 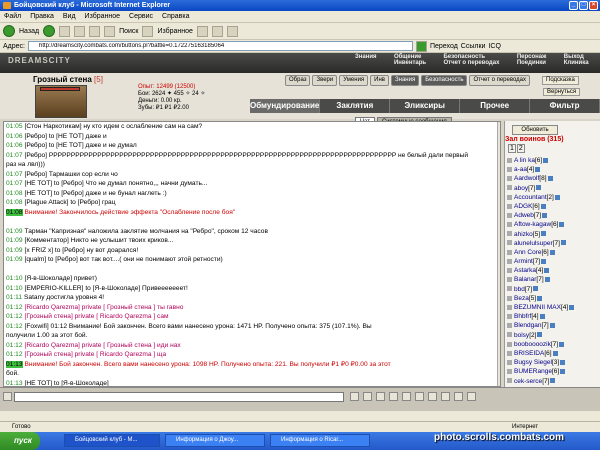 What do you see at coordinates (202, 31) in the screenshot?
I see `history-icon` at bounding box center [202, 31].